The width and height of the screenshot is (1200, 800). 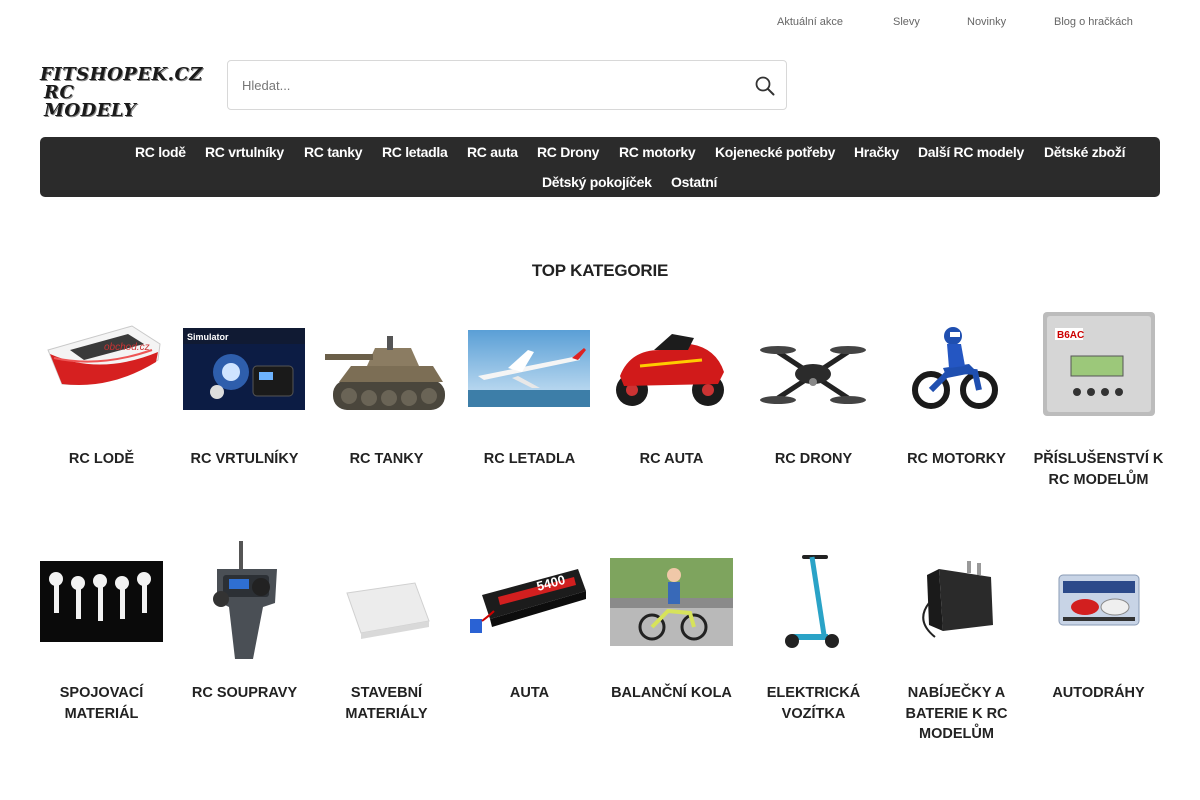 I want to click on category-image-boat: obchod.cz, so click(x=101, y=371).